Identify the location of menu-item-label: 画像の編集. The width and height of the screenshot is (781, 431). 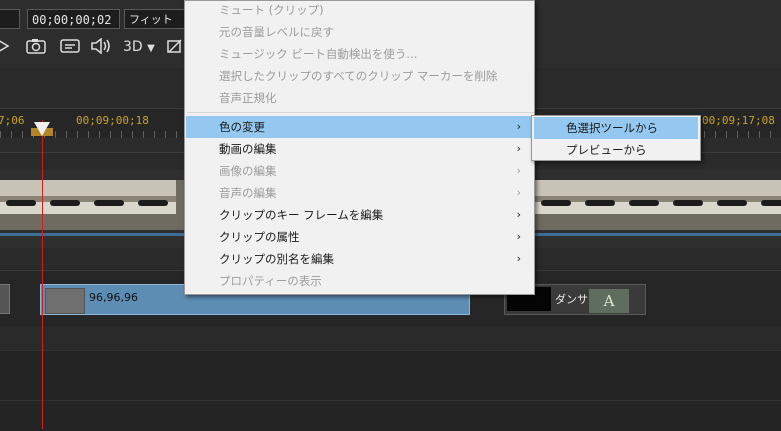
(248, 171).